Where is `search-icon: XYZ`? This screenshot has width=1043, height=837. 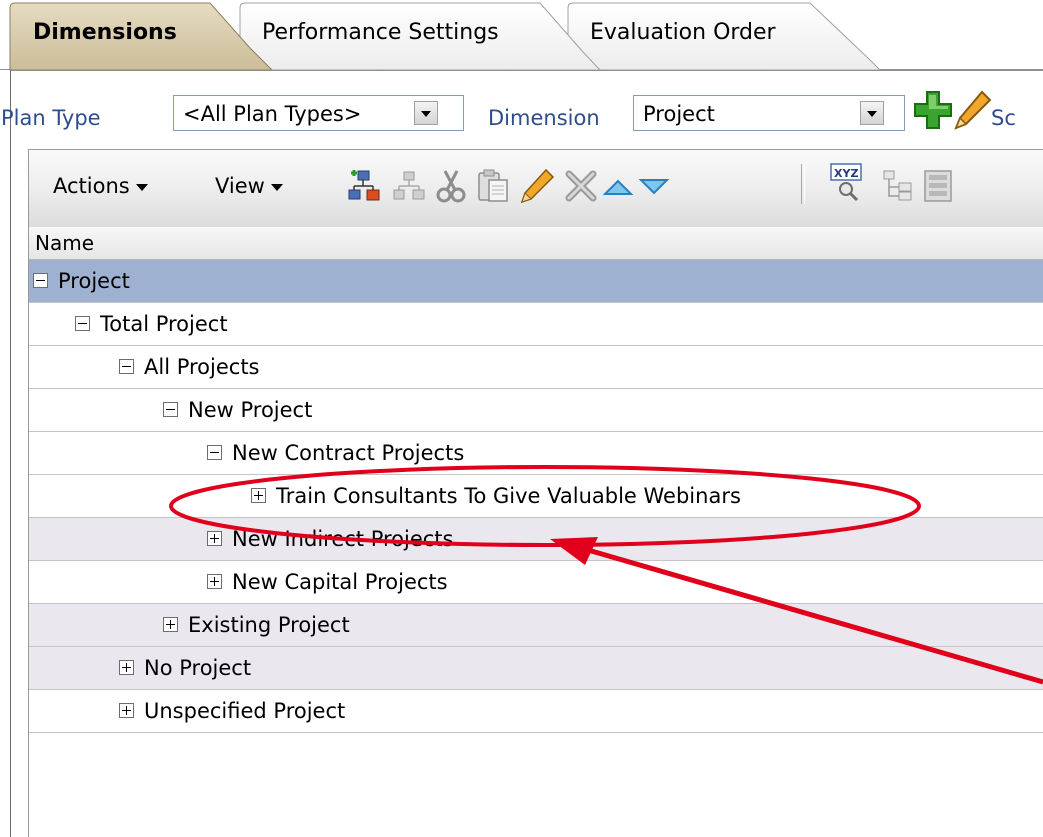
search-icon: XYZ is located at coordinates (849, 183).